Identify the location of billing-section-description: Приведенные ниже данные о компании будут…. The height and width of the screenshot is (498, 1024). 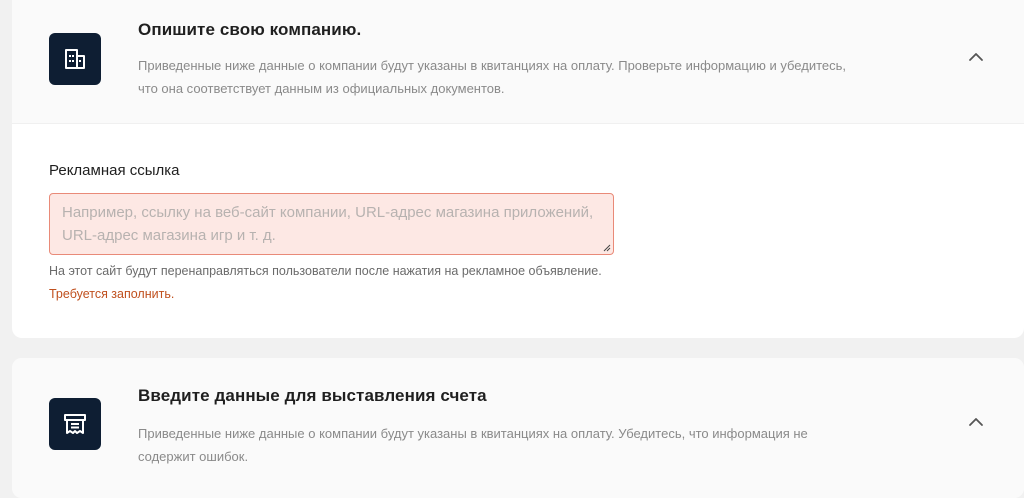
(473, 445).